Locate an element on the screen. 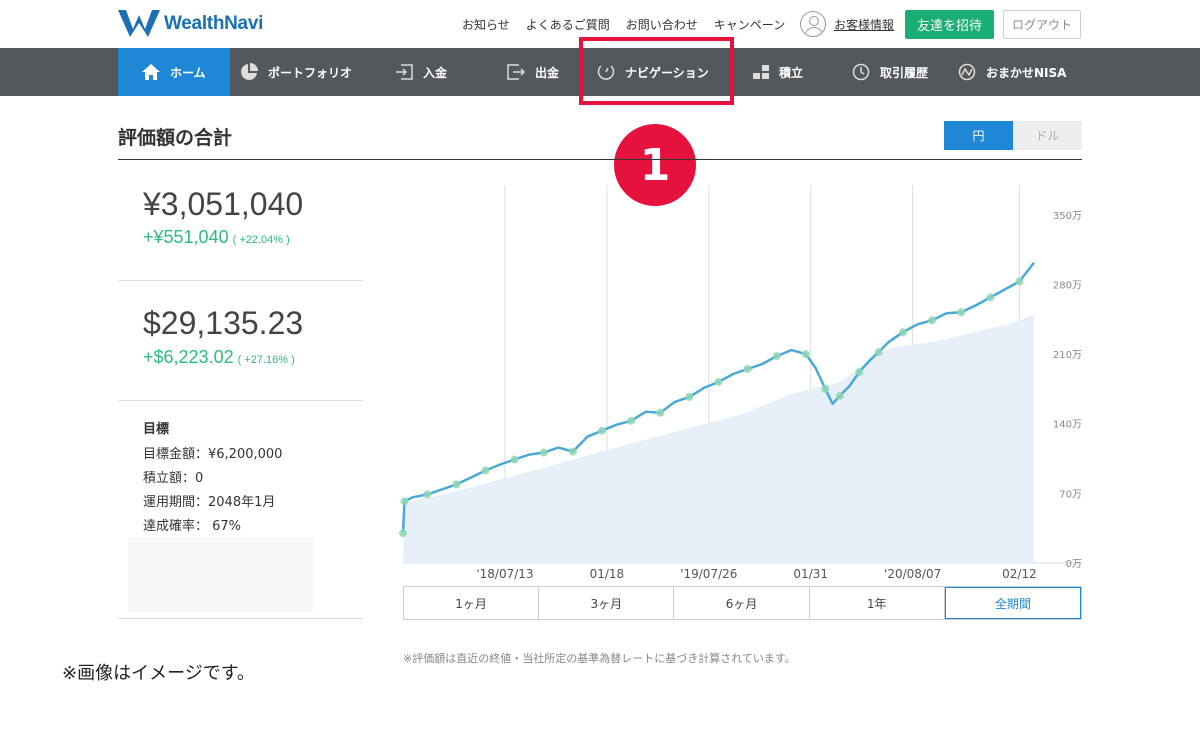 The image size is (1200, 736). top-links: お知らせ よくあるご質問 お問い合わせ キャンペーン is located at coordinates (631, 24).